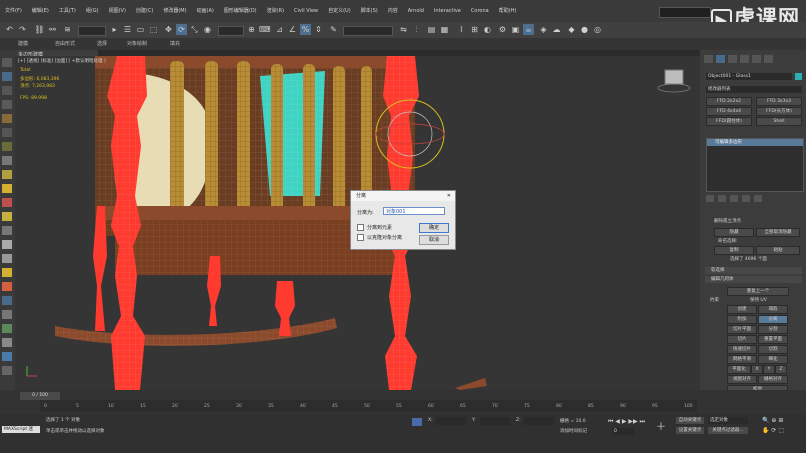 The height and width of the screenshot is (453, 806). Describe the element at coordinates (742, 309) in the screenshot. I see `create-button: 创建` at that location.